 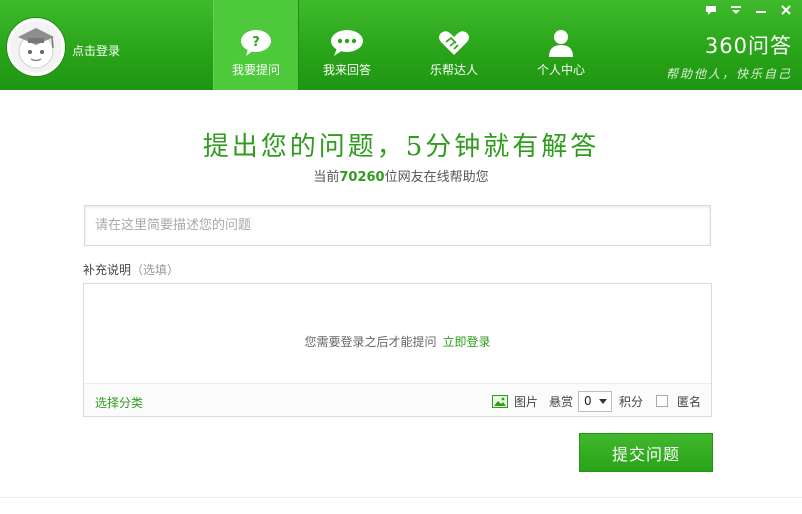 What do you see at coordinates (255, 70) in the screenshot?
I see `tab-label: 我要提问` at bounding box center [255, 70].